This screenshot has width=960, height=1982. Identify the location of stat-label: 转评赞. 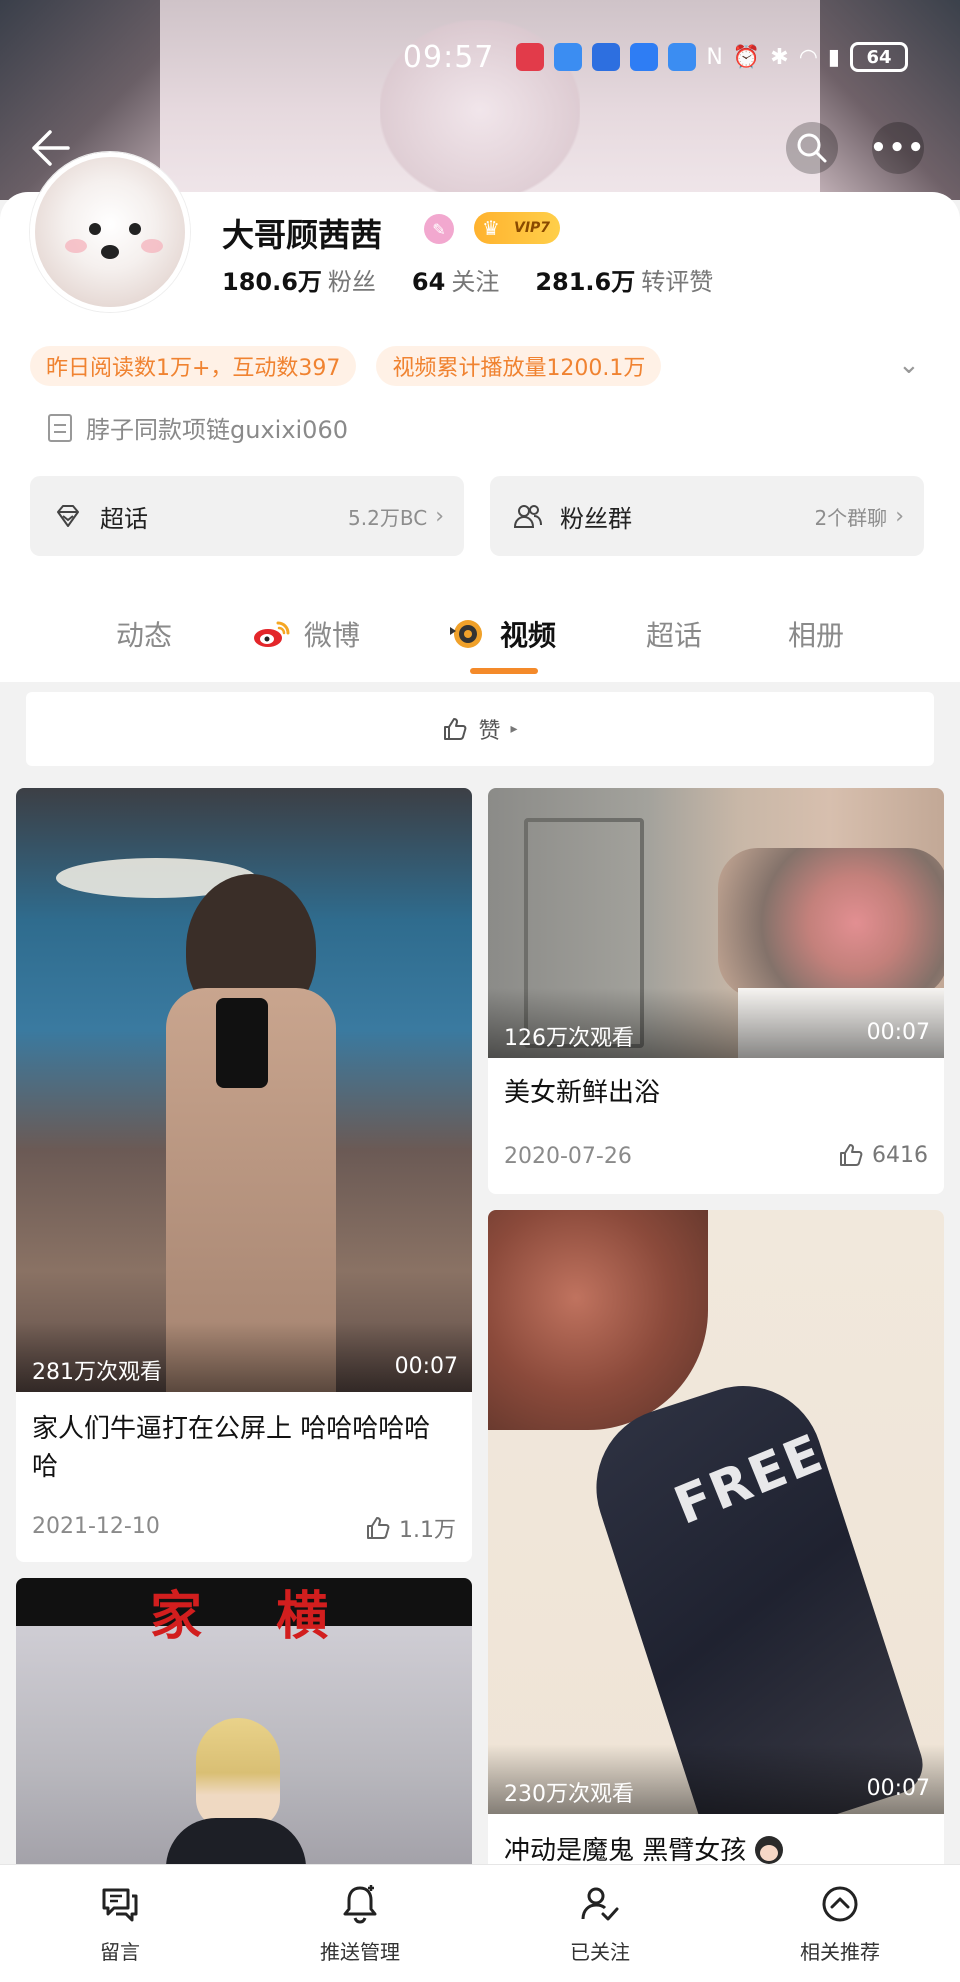
(677, 282).